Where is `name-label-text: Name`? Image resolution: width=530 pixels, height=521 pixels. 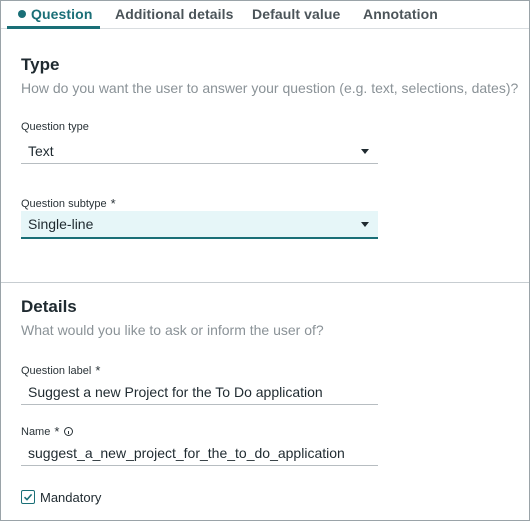 name-label-text: Name is located at coordinates (36, 432).